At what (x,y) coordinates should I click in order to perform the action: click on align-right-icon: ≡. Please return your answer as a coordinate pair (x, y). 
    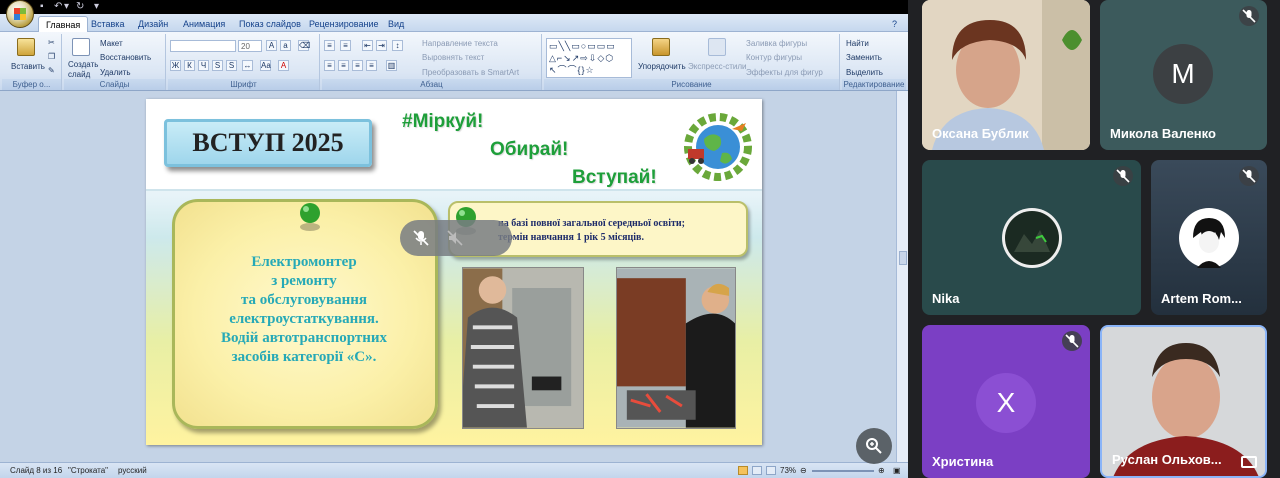
    Looking at the image, I should click on (357, 65).